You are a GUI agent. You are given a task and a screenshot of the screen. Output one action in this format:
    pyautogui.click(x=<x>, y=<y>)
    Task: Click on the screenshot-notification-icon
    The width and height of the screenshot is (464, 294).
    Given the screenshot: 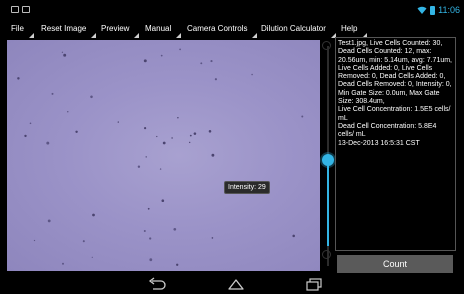 What is the action you would take?
    pyautogui.click(x=26, y=9)
    